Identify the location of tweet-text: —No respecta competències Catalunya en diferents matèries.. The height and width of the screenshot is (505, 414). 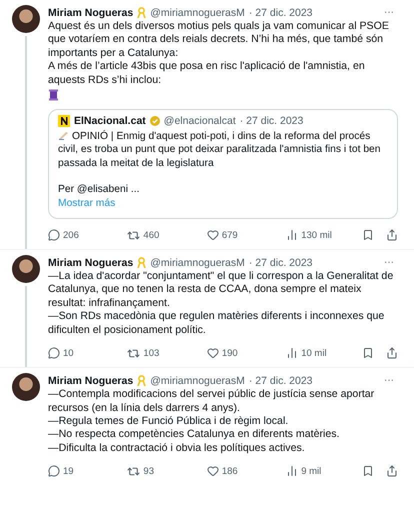
(194, 435).